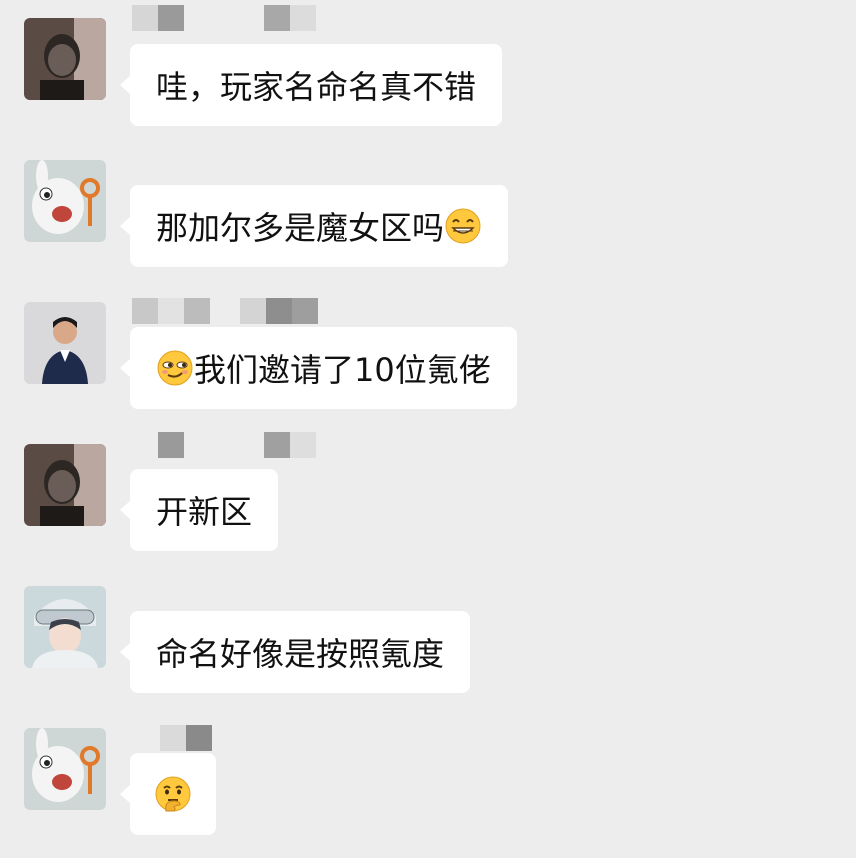 The height and width of the screenshot is (858, 856). I want to click on smirk-face-emoji-icon, so click(175, 368).